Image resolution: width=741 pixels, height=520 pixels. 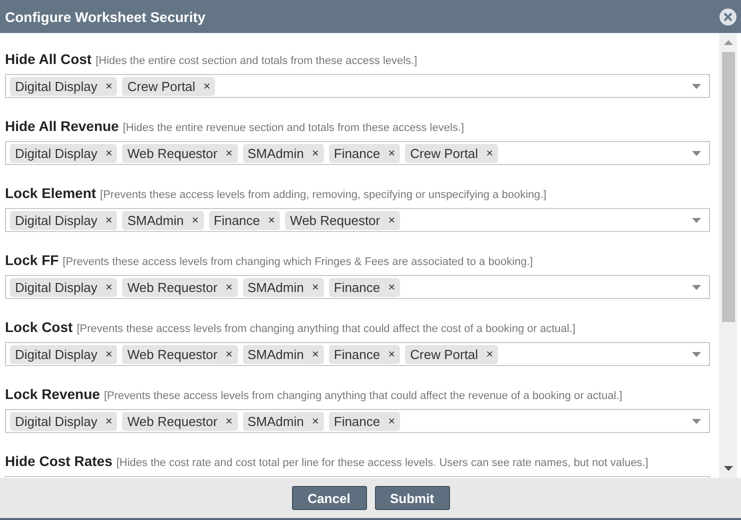 I want to click on setting-label: Lock Revenue, so click(x=52, y=394).